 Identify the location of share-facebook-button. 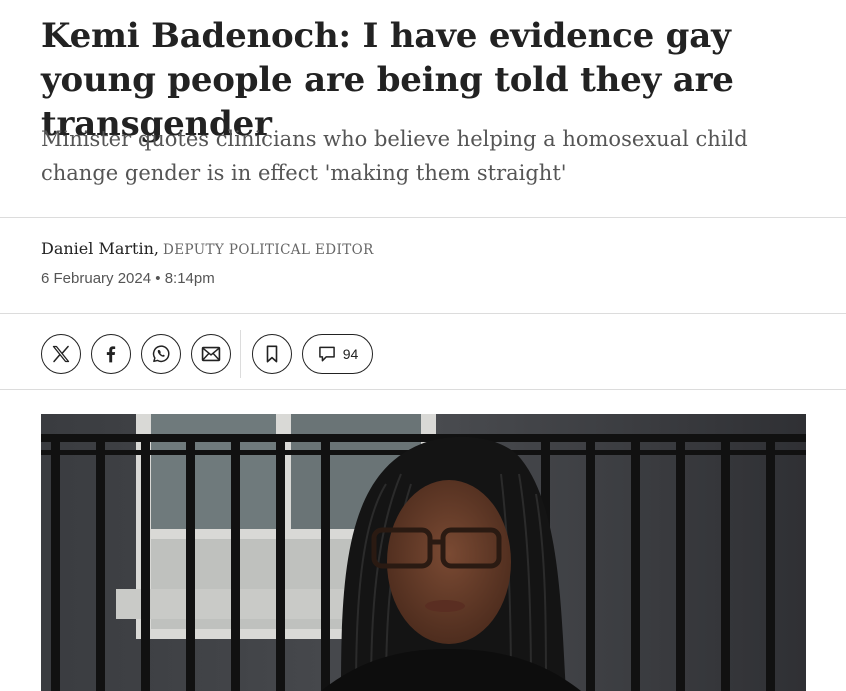
(111, 354).